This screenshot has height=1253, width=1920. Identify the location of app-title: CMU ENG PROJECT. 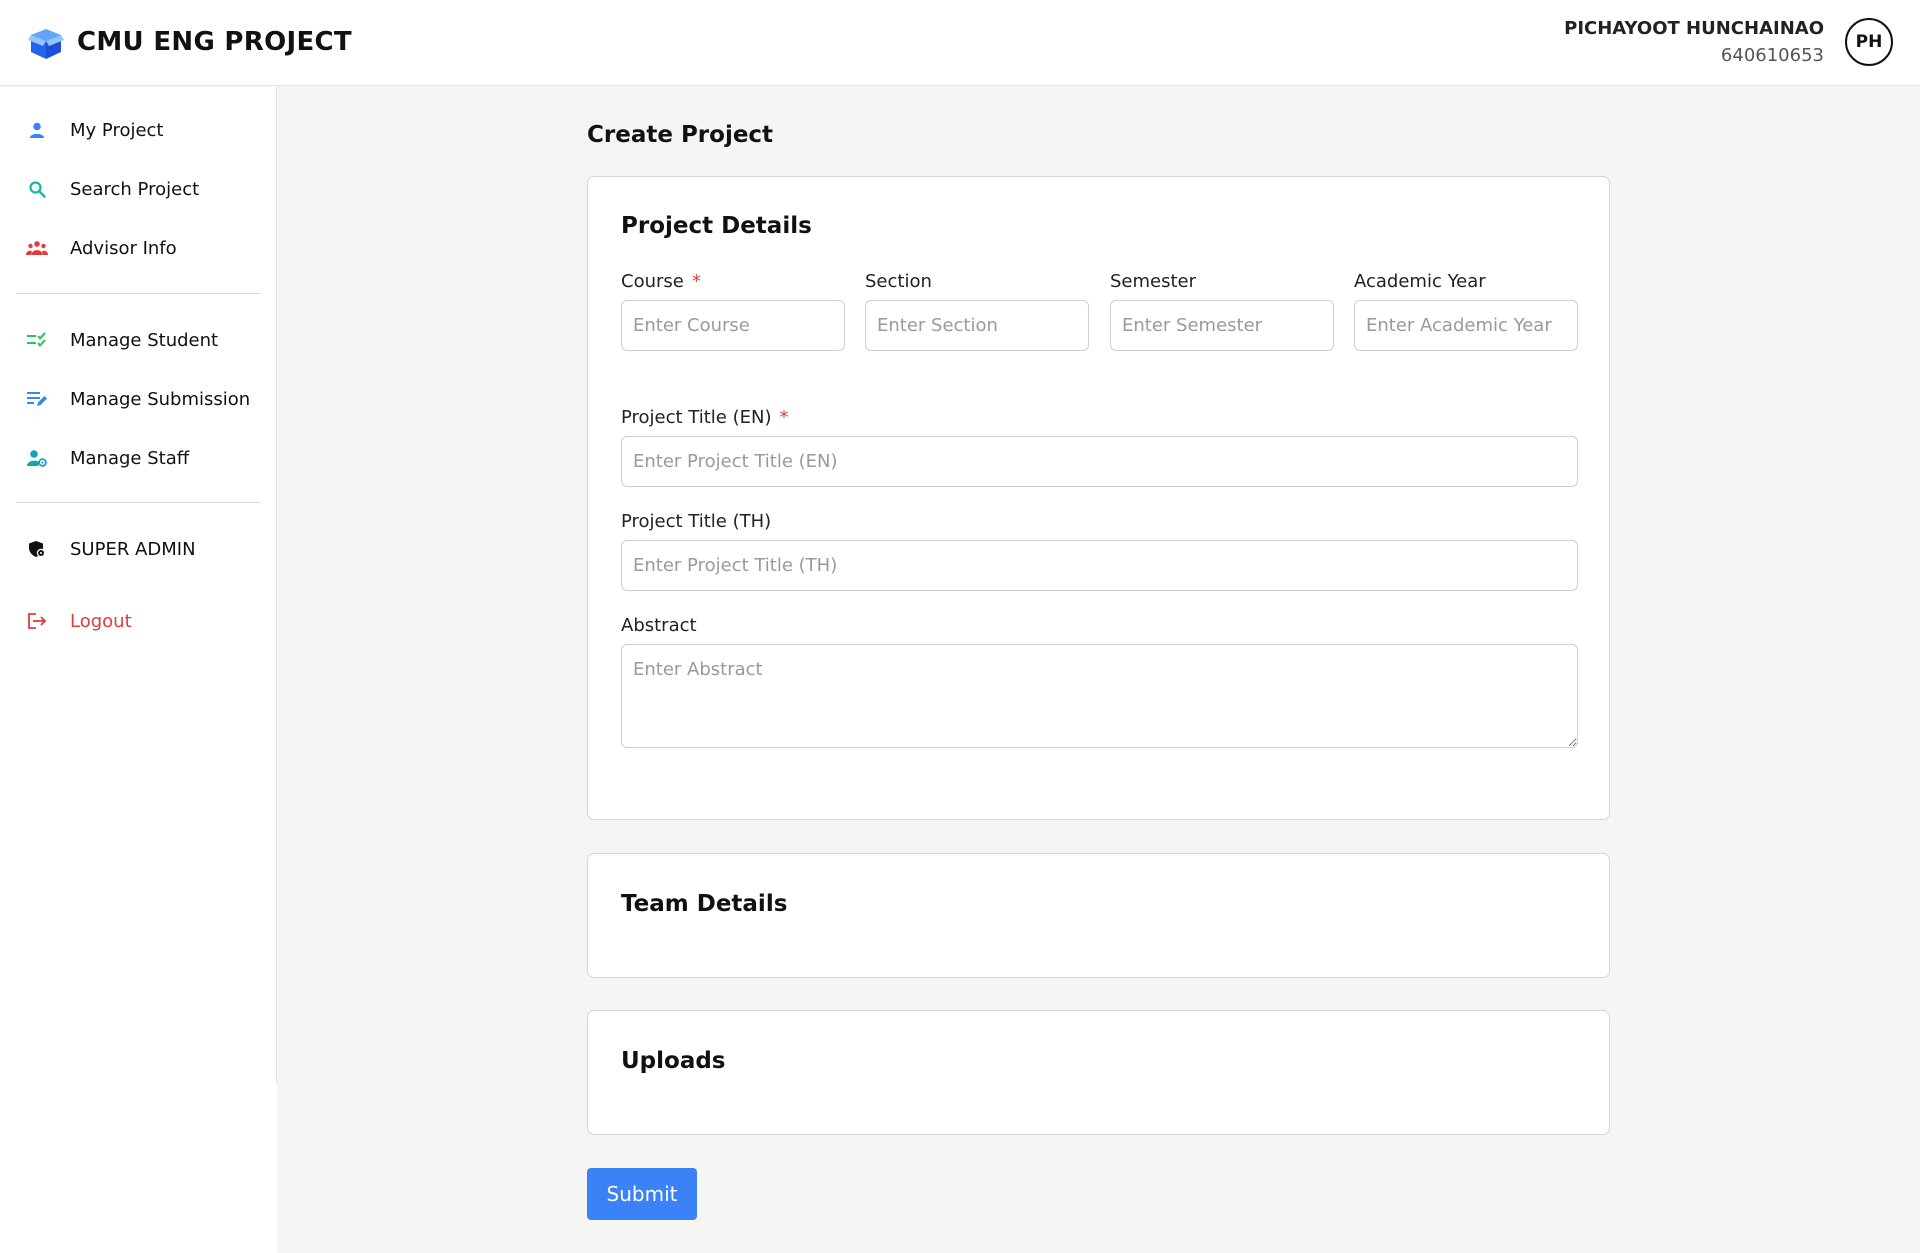
(214, 42).